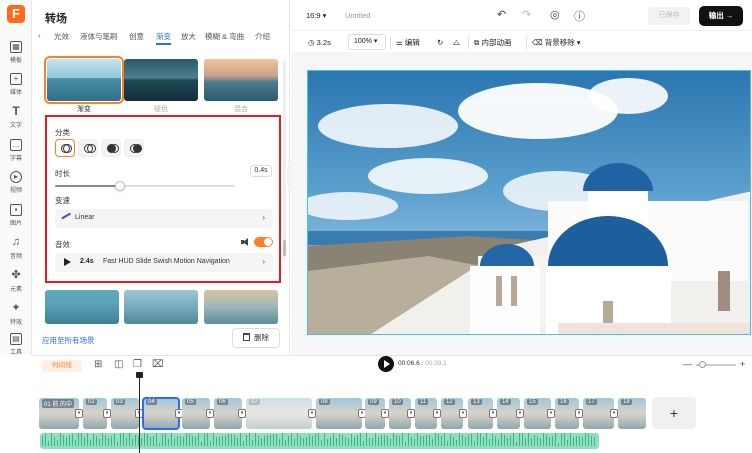 Image resolution: width=752 pixels, height=453 pixels. Describe the element at coordinates (163, 38) in the screenshot. I see `tab-gradient: 渐变` at that location.